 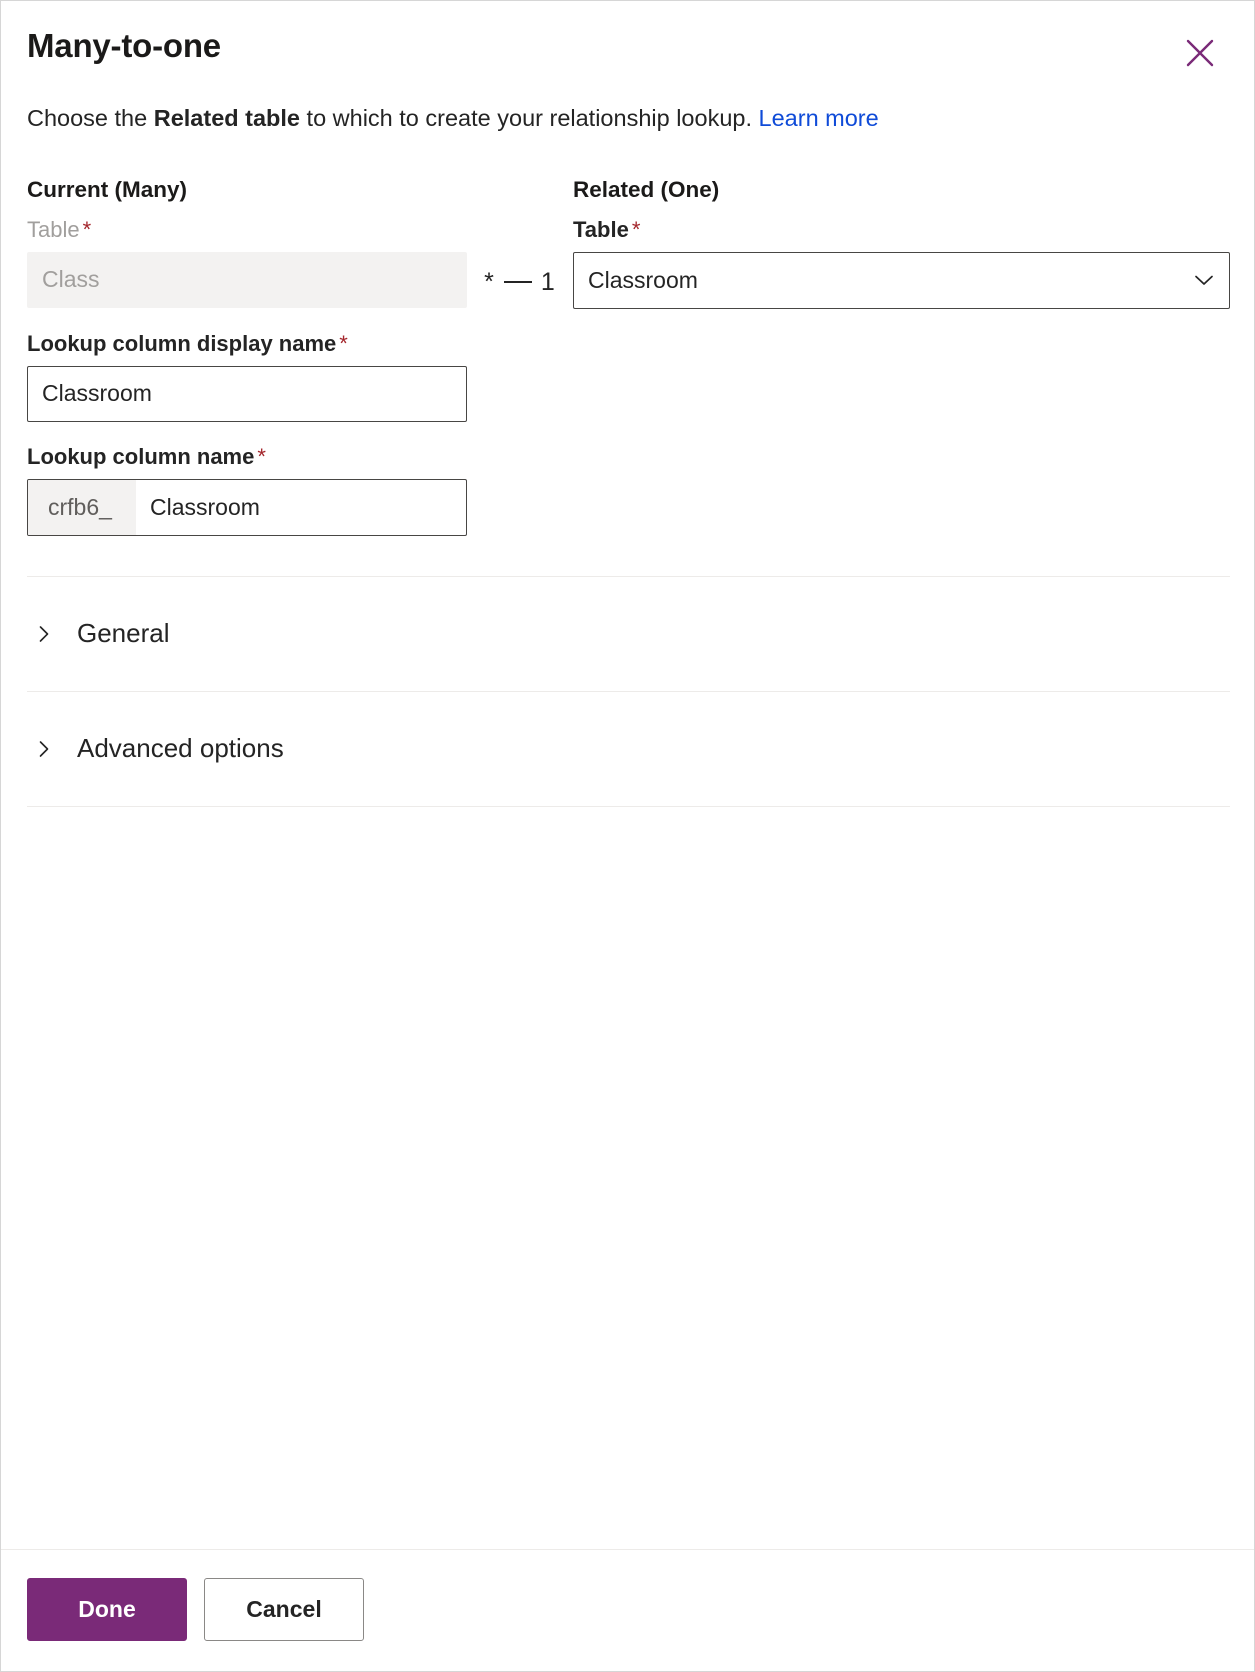 I want to click on related-one-column: Related (One) Table * Classroom, so click(x=901, y=243).